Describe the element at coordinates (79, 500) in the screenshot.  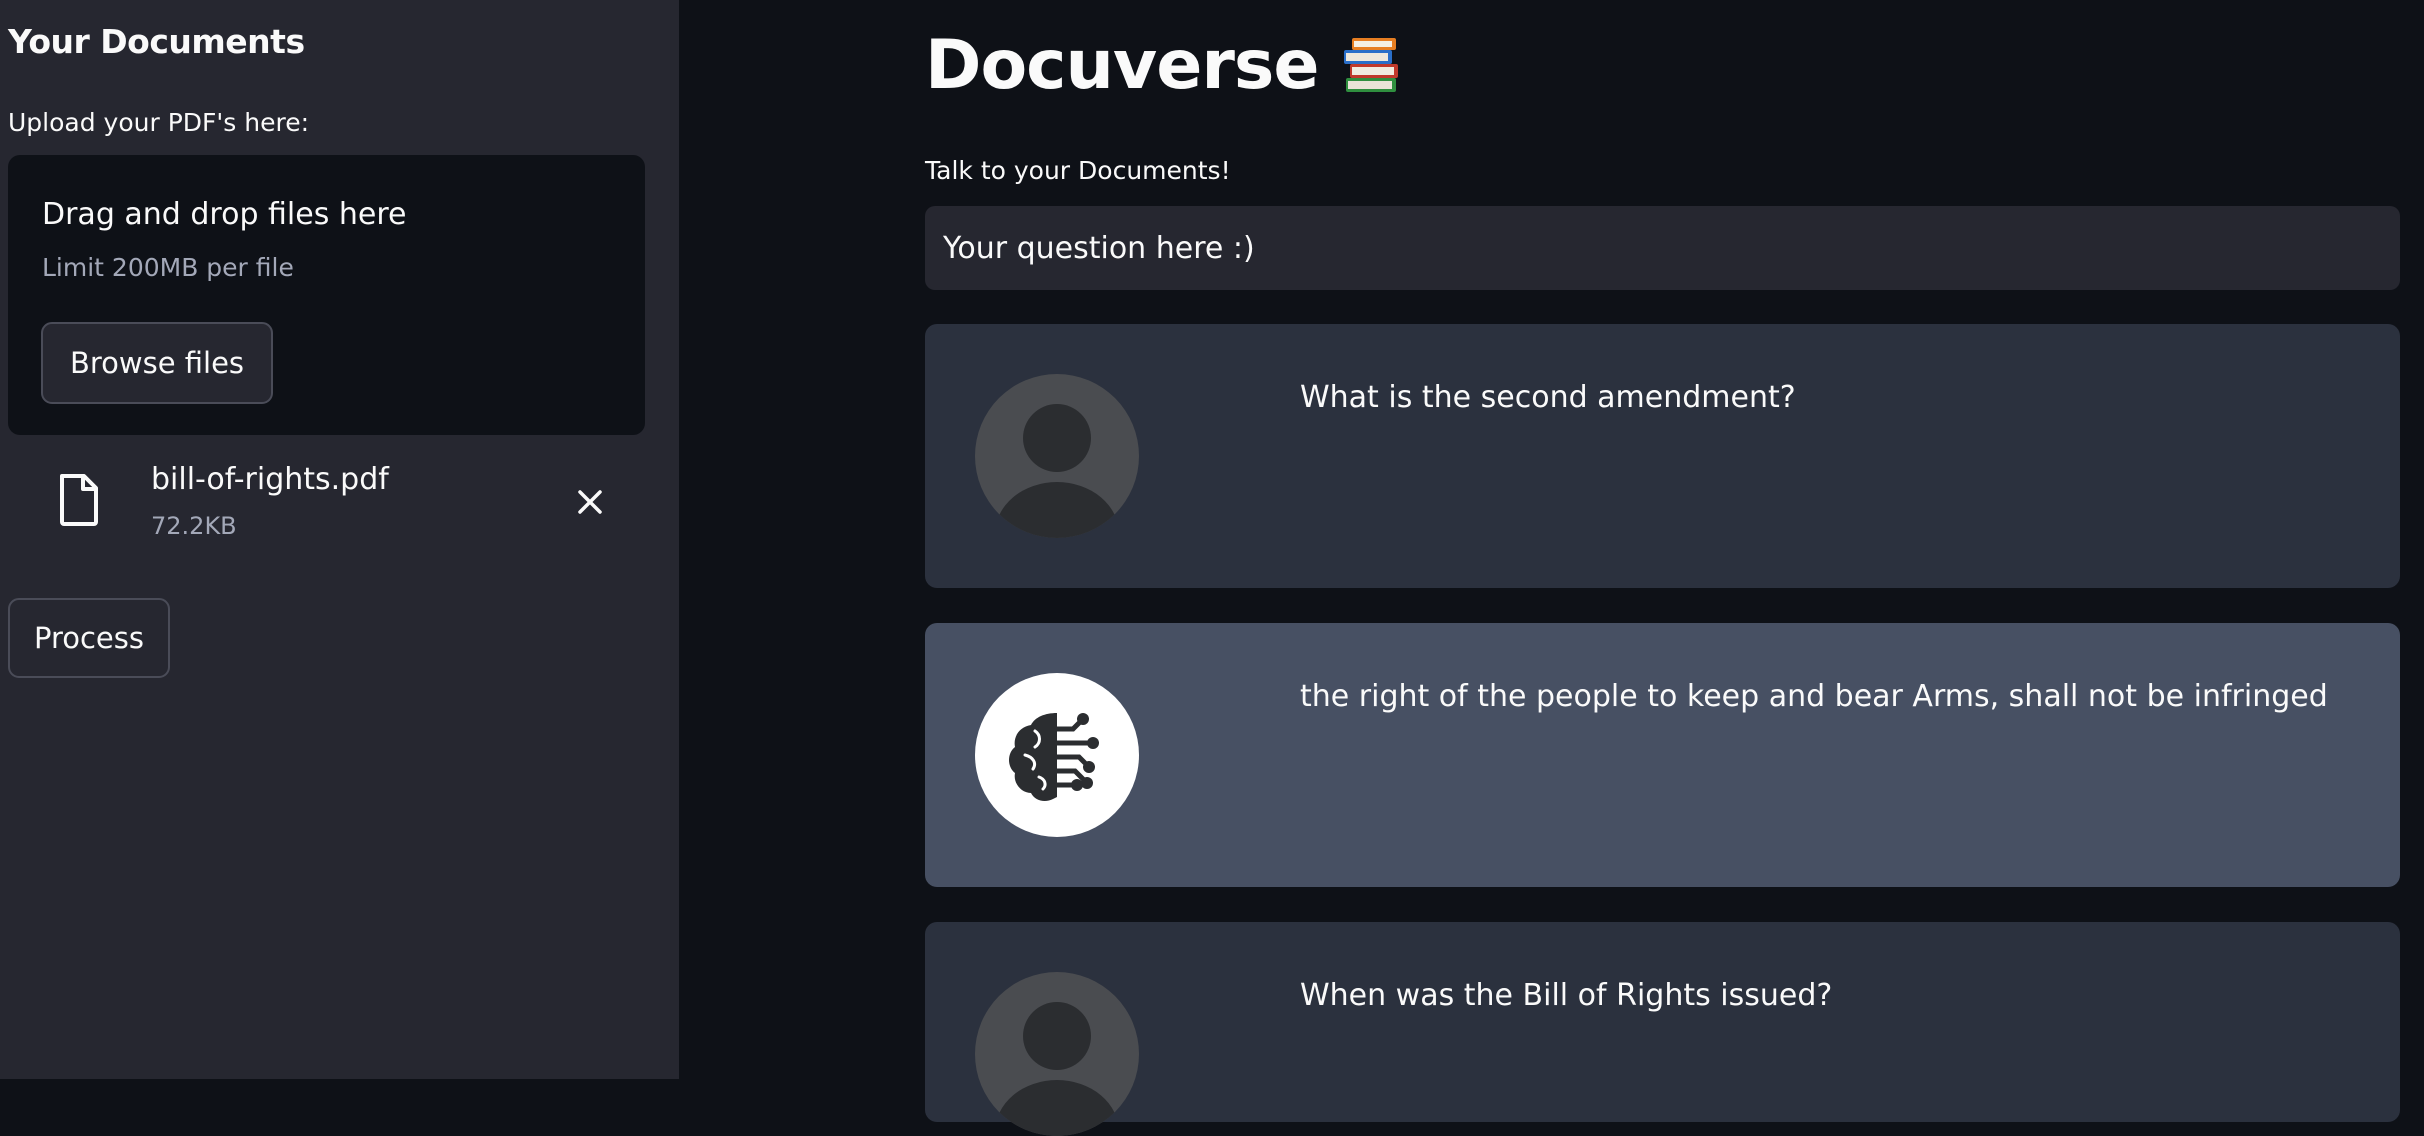
I see `file-icon` at that location.